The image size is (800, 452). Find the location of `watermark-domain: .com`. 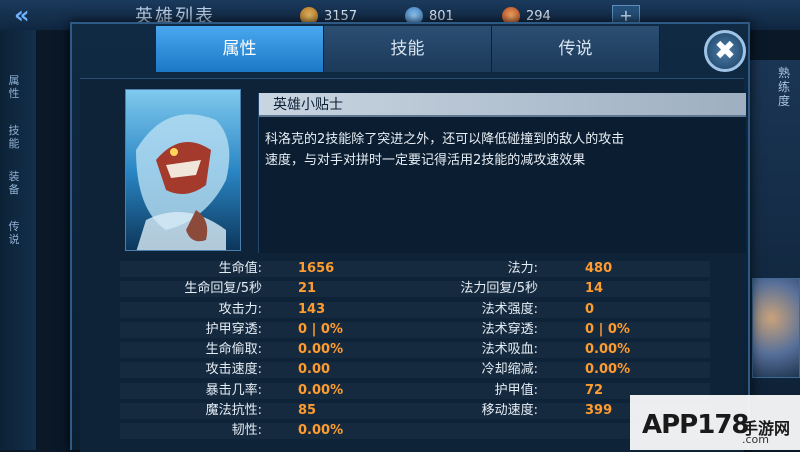

watermark-domain: .com is located at coordinates (755, 439).